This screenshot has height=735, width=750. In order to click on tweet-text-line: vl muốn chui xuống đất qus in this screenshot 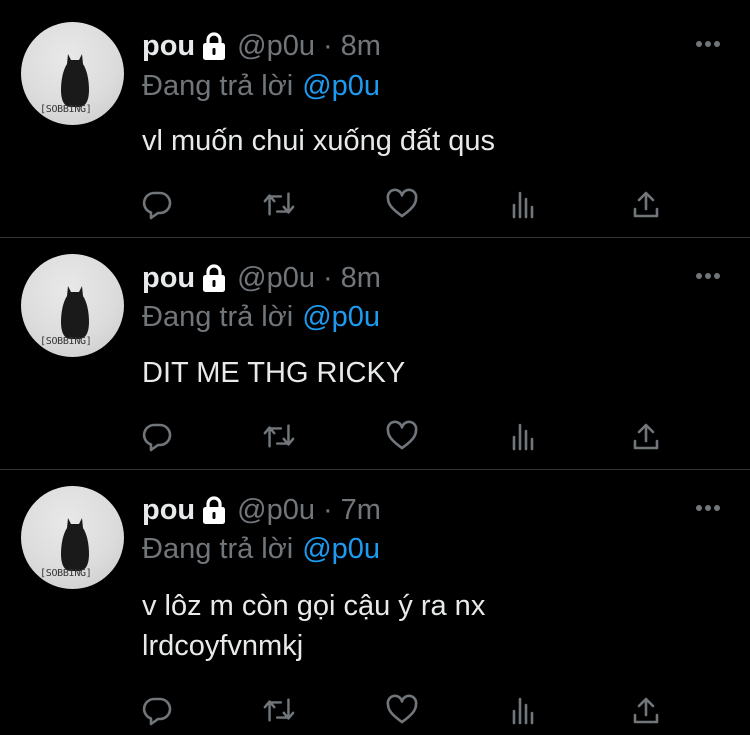, I will do `click(319, 141)`.